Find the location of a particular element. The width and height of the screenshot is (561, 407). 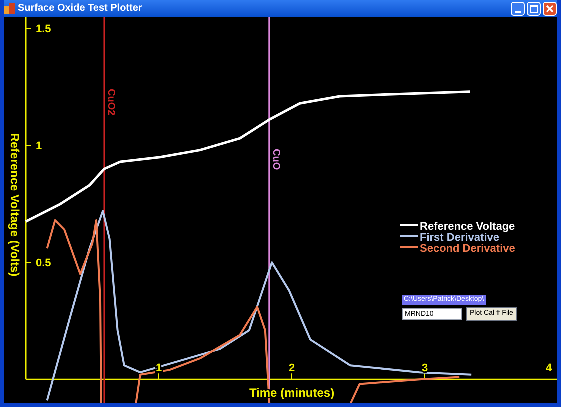

window-title: Surface Oxide Test Plotter is located at coordinates (80, 9).